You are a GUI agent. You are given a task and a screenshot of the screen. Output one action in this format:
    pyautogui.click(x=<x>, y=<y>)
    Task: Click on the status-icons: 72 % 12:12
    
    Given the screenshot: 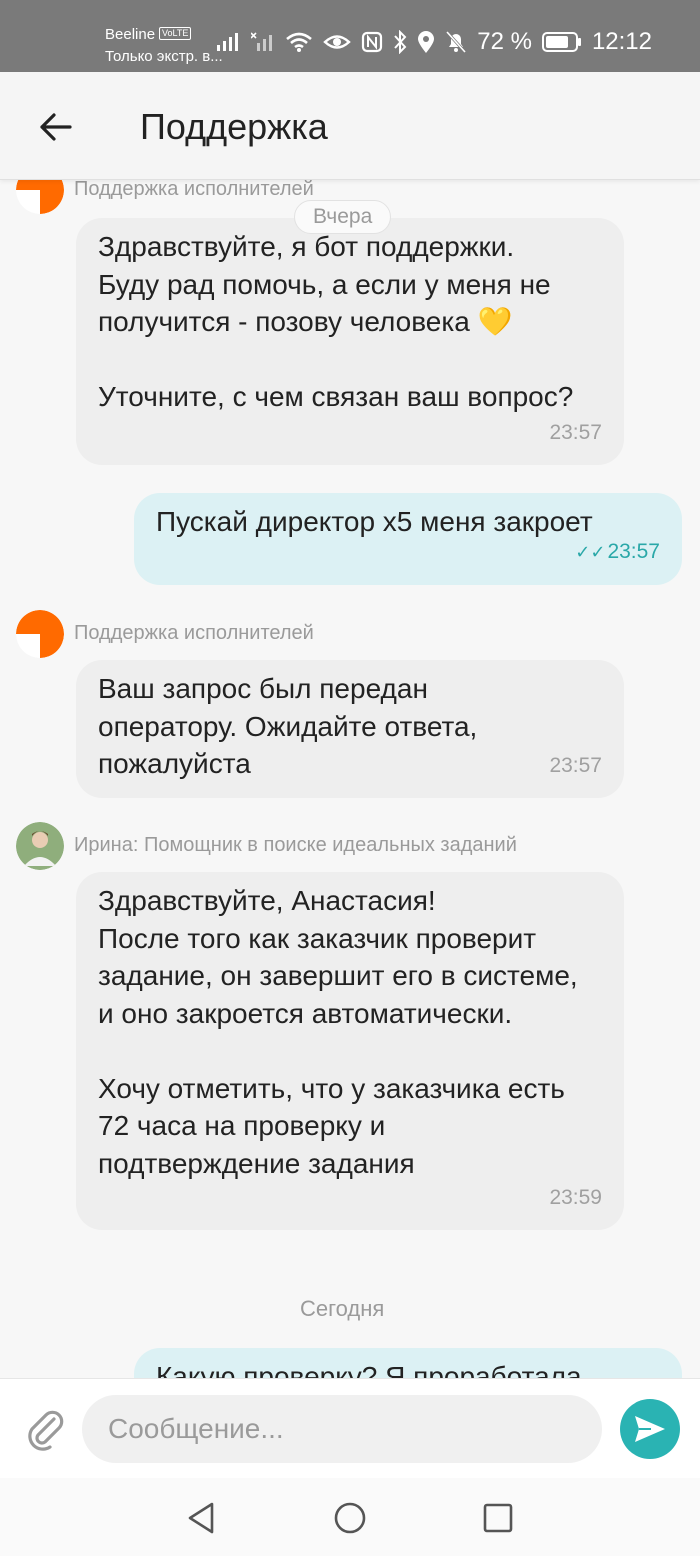 What is the action you would take?
    pyautogui.click(x=434, y=42)
    